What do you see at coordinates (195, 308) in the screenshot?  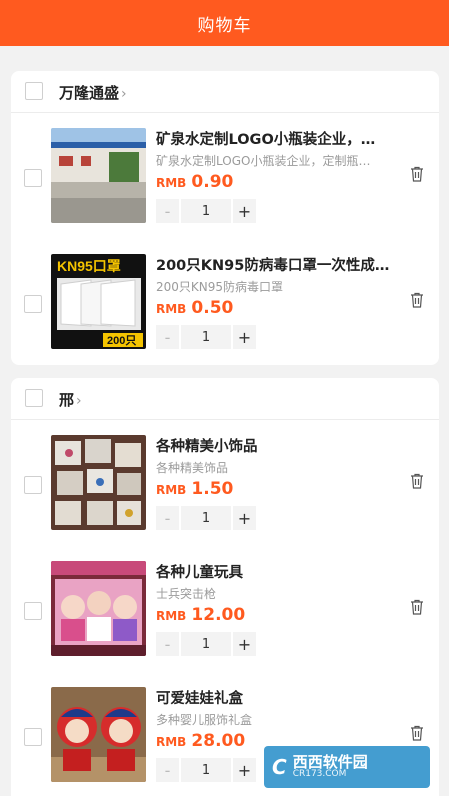 I see `product-price: RMB 0.50` at bounding box center [195, 308].